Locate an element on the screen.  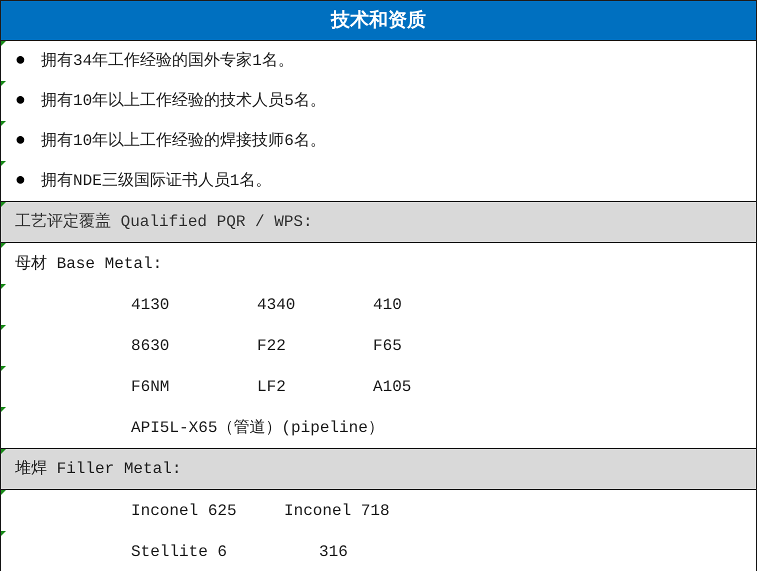
material-grade: F65 is located at coordinates (387, 346).